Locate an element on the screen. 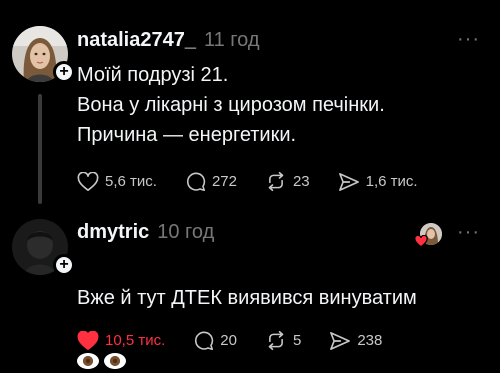  like-count: 10,5 тис. is located at coordinates (135, 340).